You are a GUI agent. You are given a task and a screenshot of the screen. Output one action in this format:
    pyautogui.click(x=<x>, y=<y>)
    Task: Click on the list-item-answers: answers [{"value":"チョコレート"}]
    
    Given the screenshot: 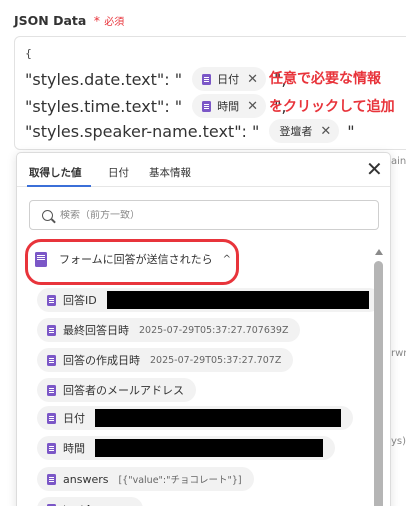 What is the action you would take?
    pyautogui.click(x=145, y=479)
    